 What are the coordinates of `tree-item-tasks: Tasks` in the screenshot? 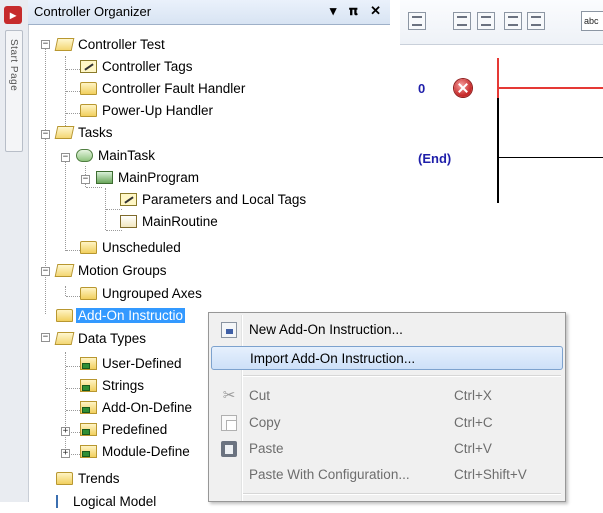 It's located at (84, 133).